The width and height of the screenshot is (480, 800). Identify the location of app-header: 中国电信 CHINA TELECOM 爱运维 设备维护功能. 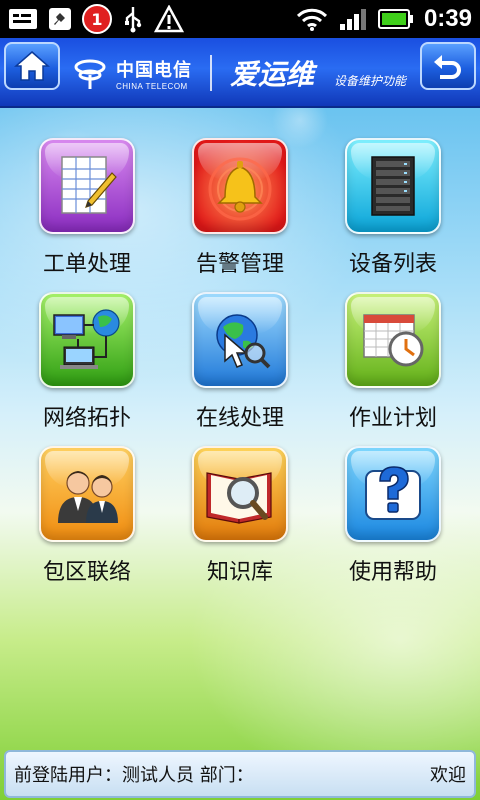
(240, 73).